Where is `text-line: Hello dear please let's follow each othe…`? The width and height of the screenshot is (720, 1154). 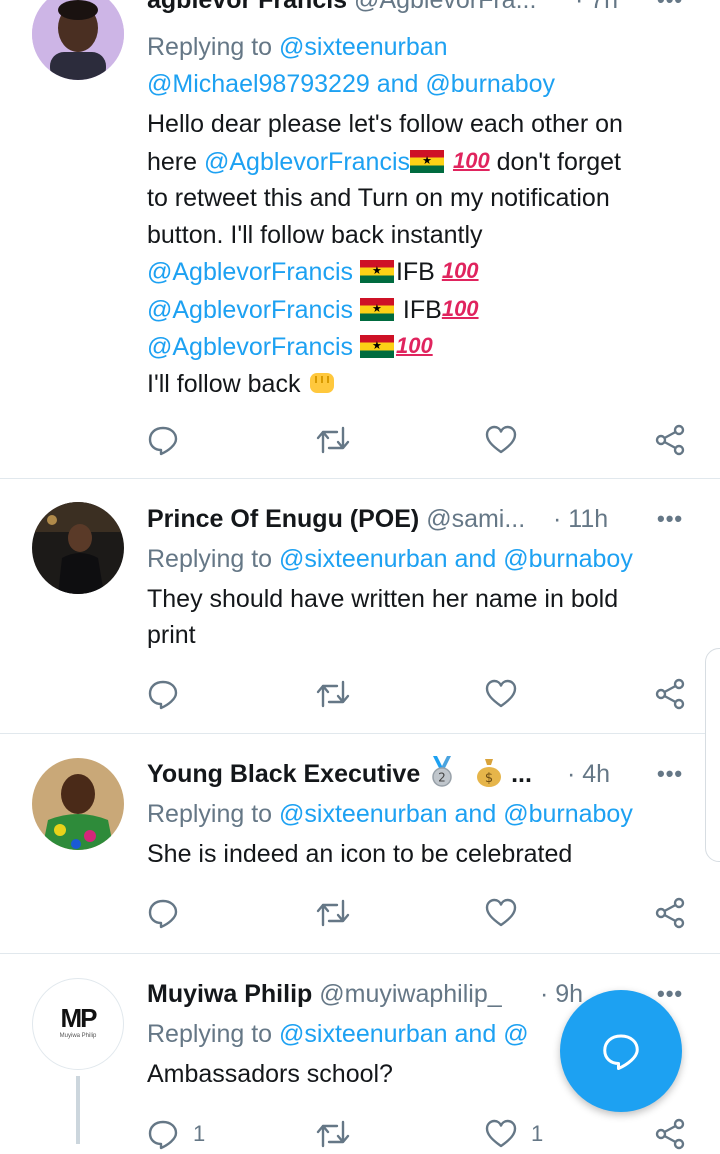
text-line: Hello dear please let's follow each othe… is located at coordinates (385, 124).